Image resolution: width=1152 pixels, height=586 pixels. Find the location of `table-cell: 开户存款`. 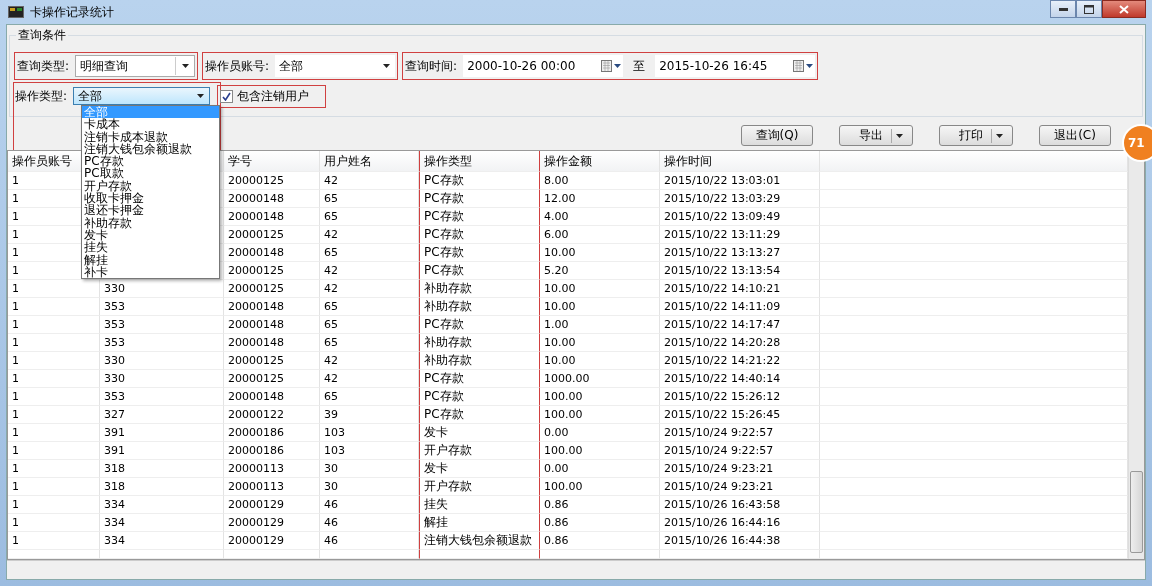

table-cell: 开户存款 is located at coordinates (479, 451).